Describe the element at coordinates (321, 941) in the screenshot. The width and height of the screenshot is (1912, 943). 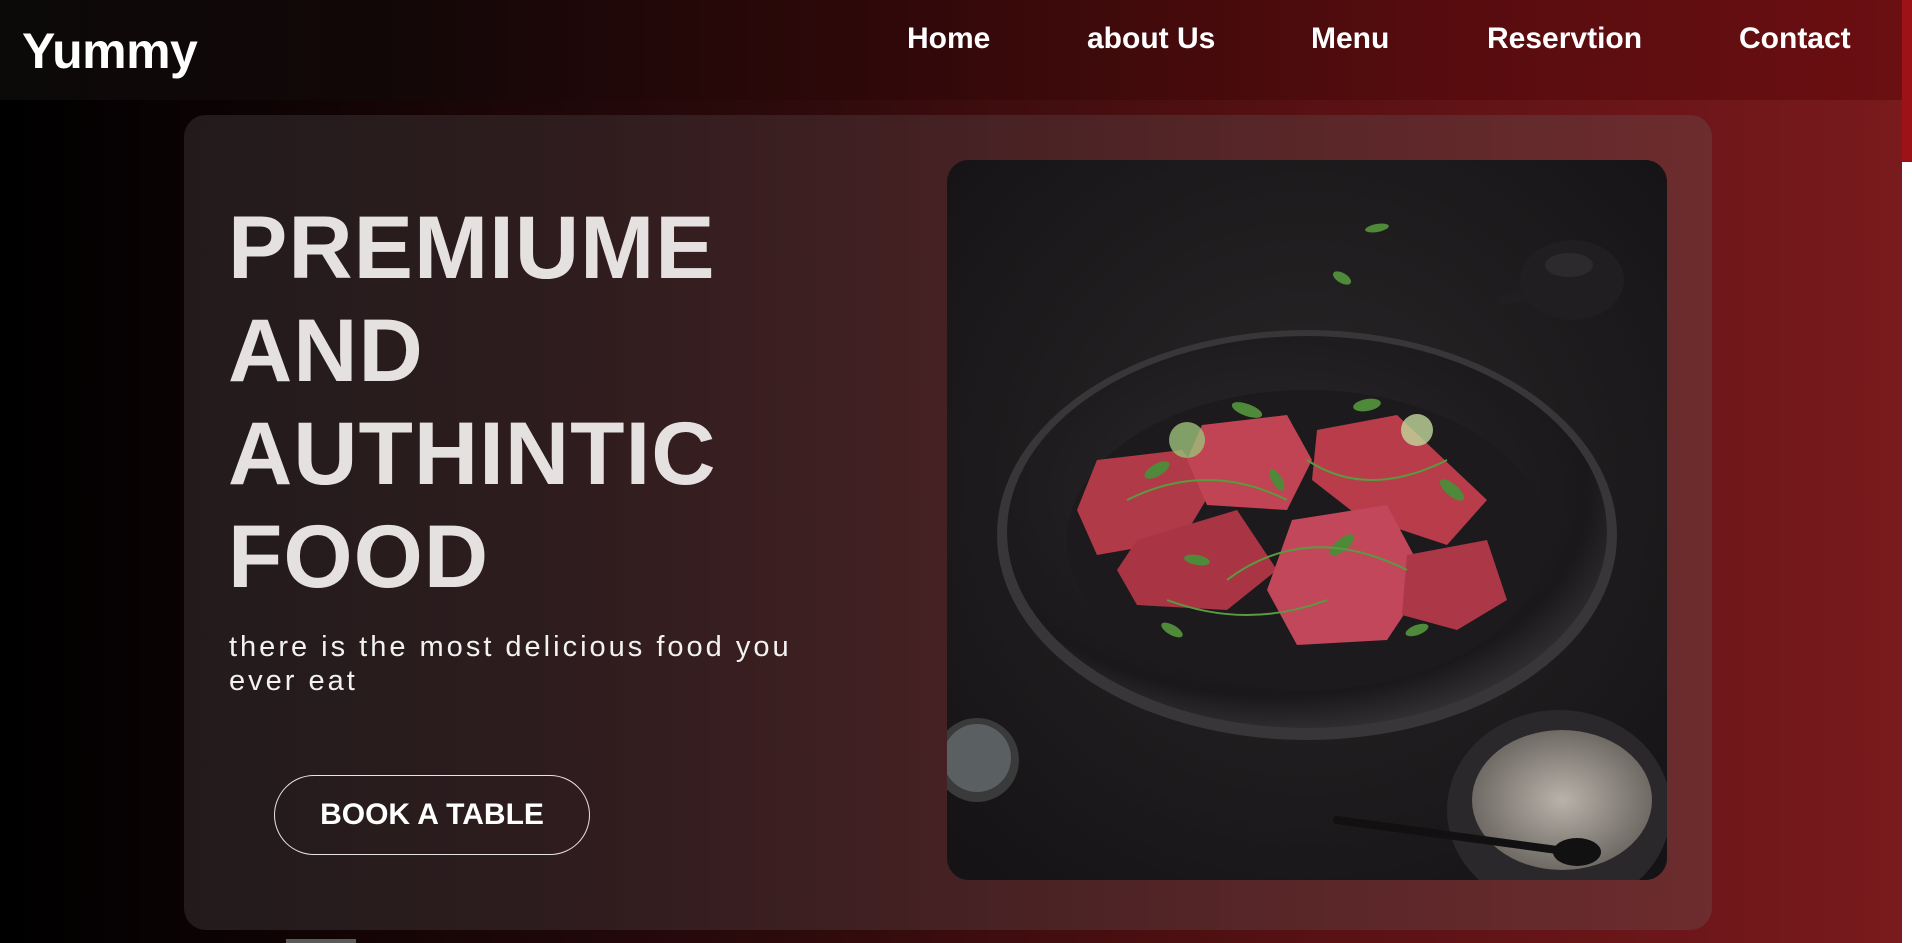
I see `horizontal-scrollbar-thumb` at that location.